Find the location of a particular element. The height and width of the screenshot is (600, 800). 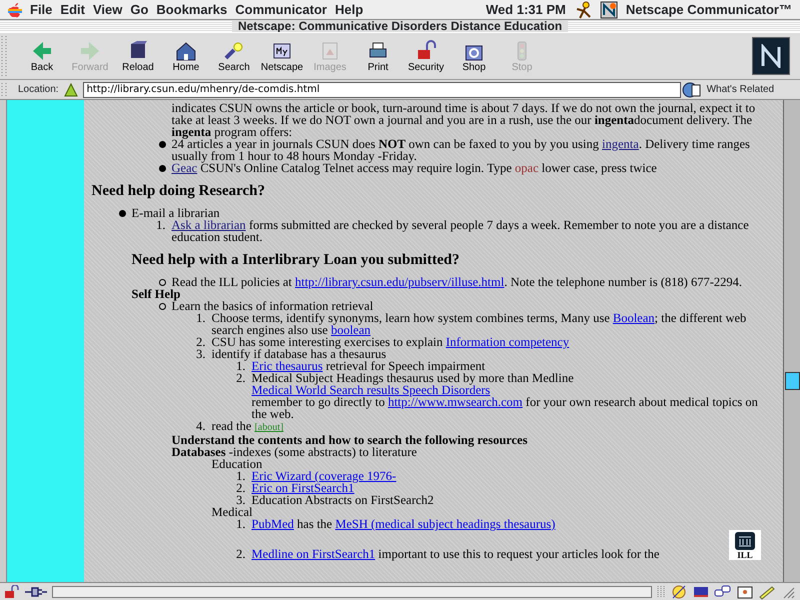

toolbar-button: Back is located at coordinates (42, 56).